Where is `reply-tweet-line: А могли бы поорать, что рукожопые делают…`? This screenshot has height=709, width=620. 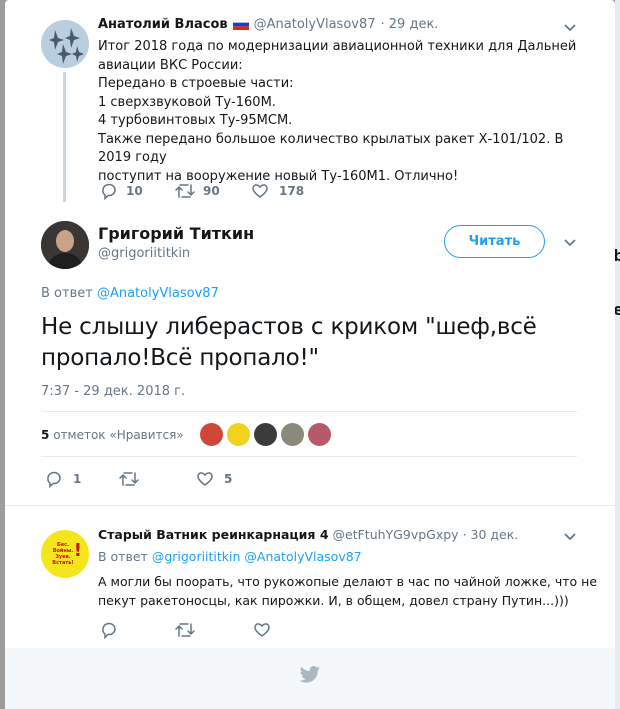
reply-tweet-line: А могли бы поорать, что рукожопые делают… is located at coordinates (348, 581).